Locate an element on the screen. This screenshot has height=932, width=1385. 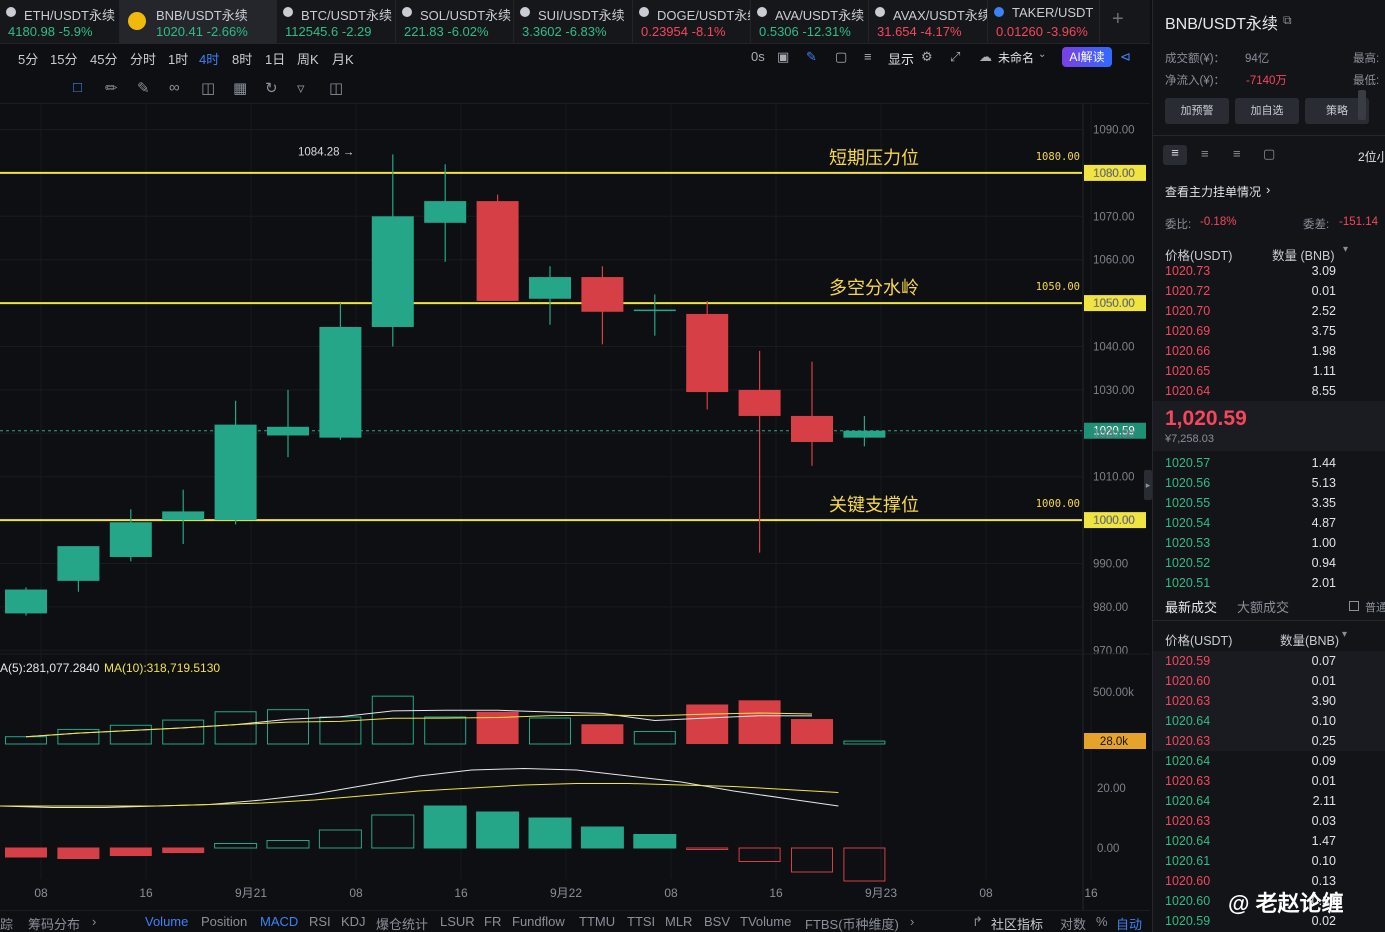
indicator-tab: Volume is located at coordinates (166, 921).